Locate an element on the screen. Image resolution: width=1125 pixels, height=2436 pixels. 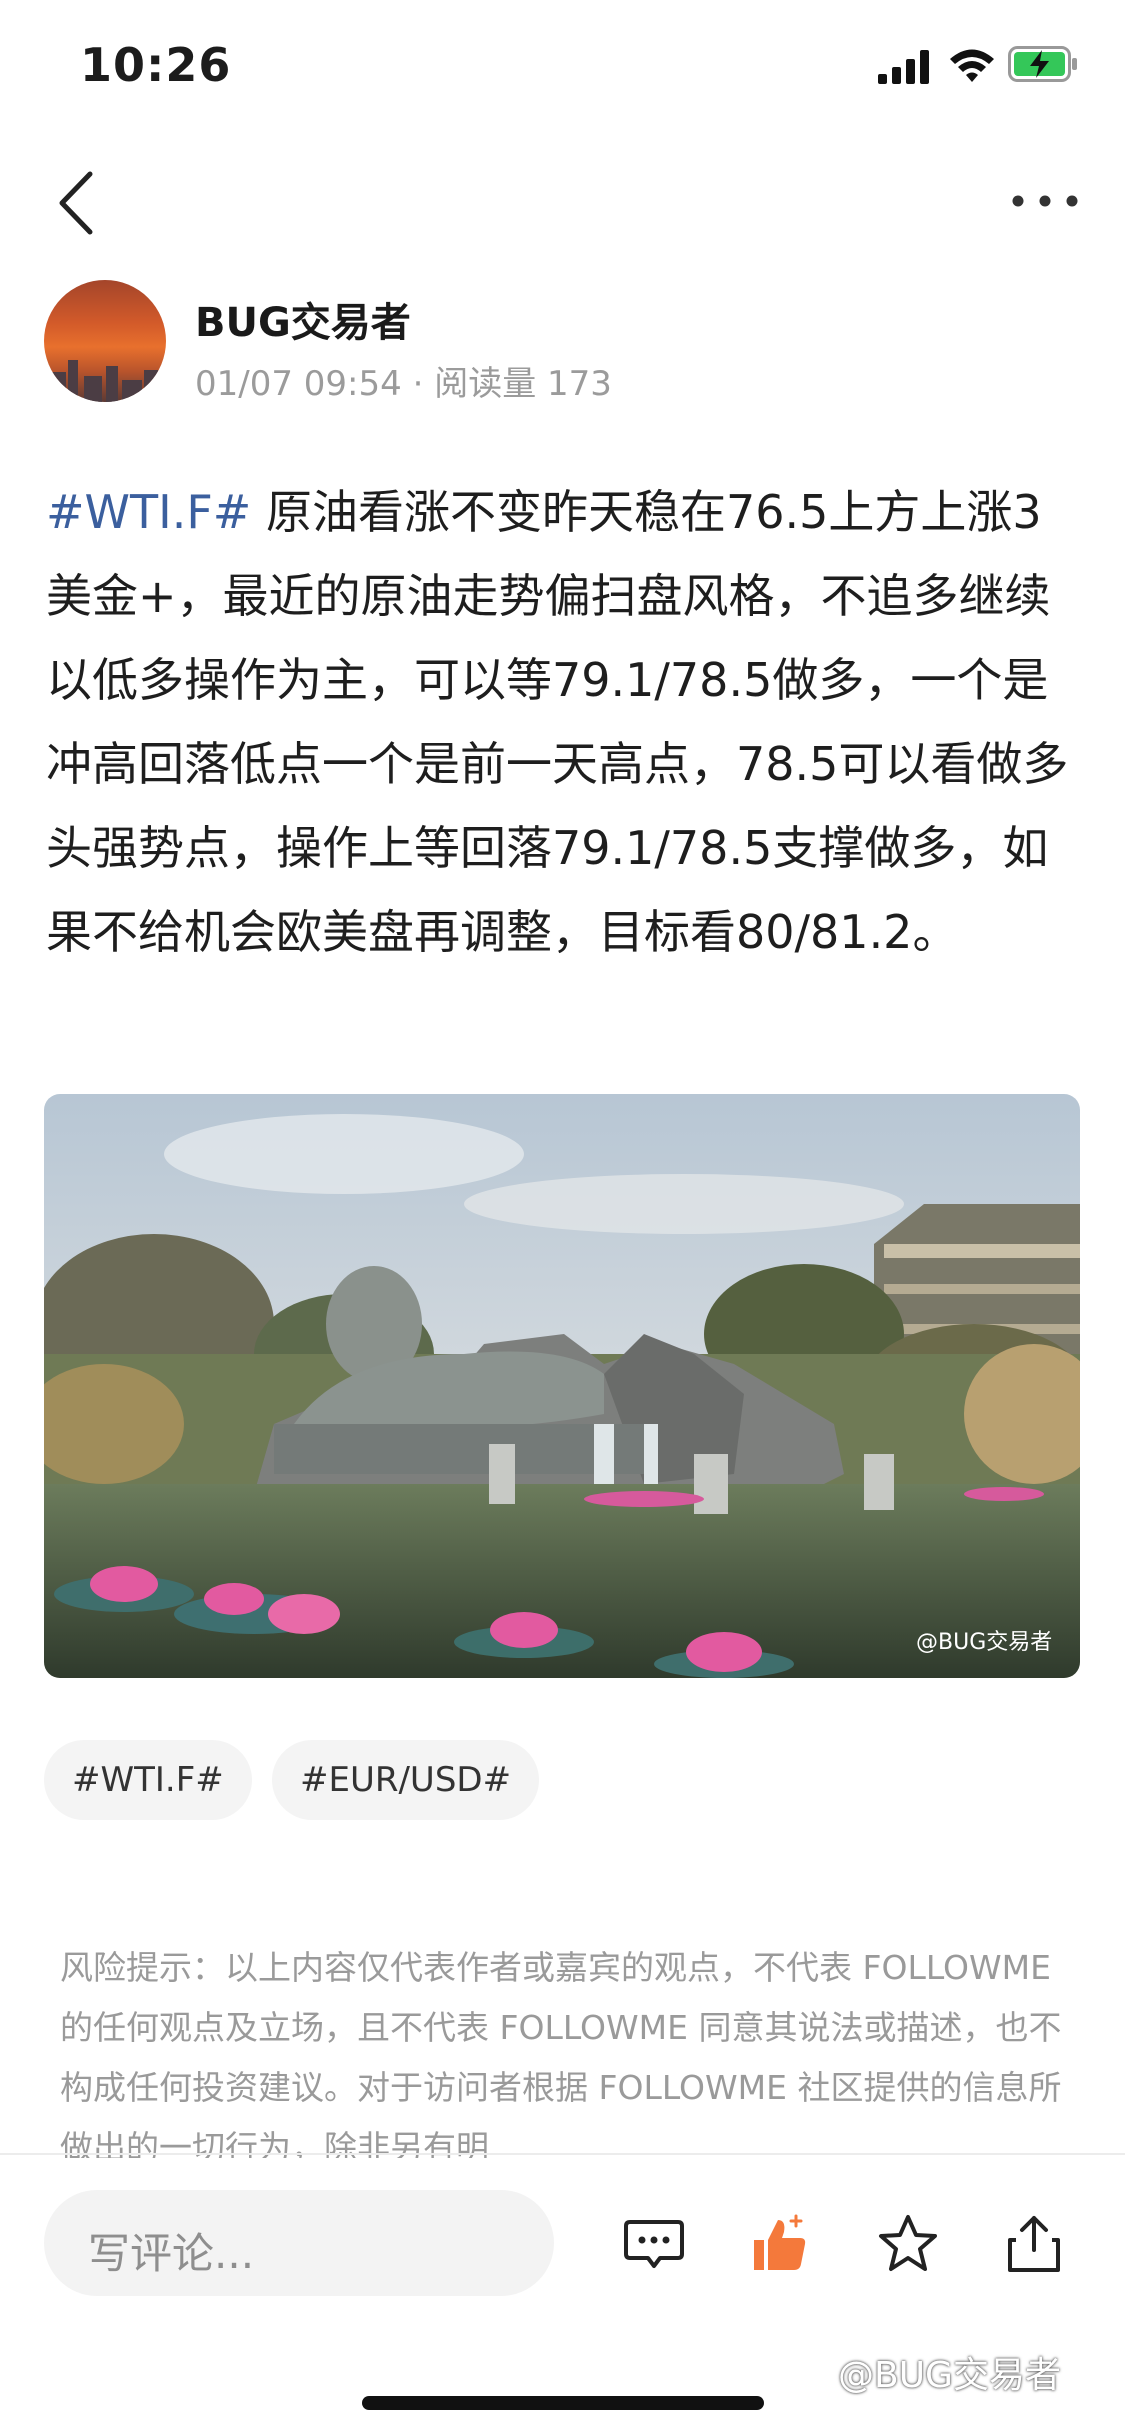
post-hashtag: #WTI.F# is located at coordinates (148, 512).